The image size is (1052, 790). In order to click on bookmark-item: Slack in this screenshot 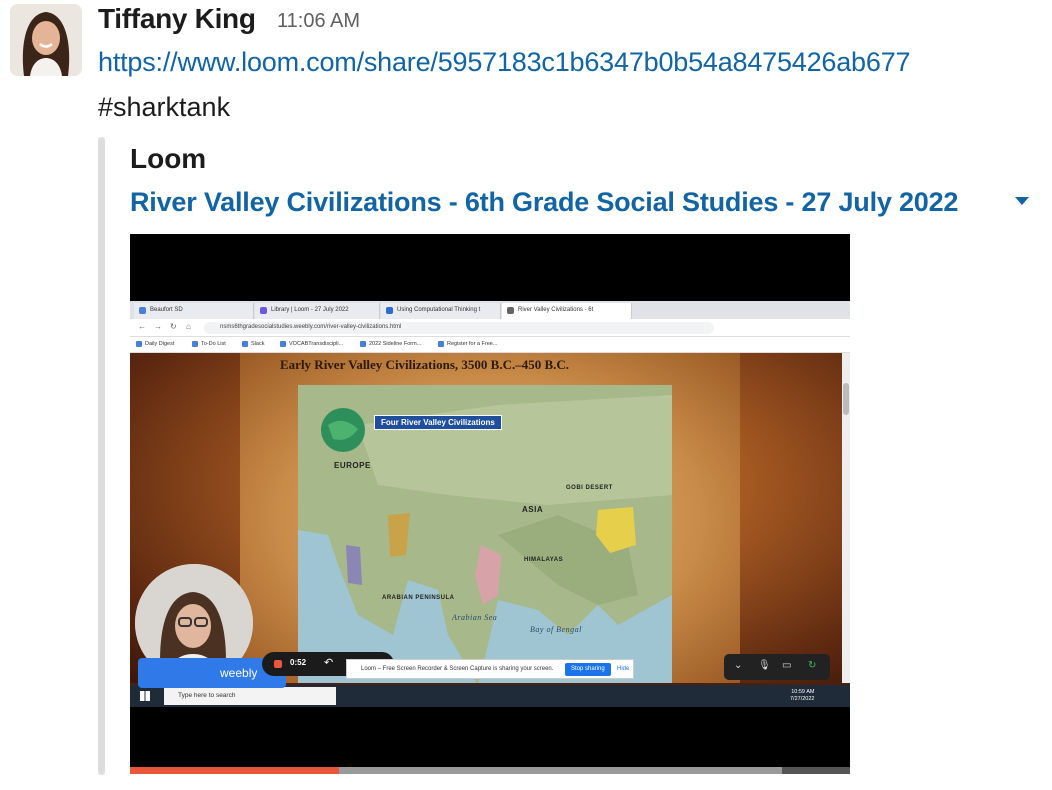, I will do `click(253, 344)`.